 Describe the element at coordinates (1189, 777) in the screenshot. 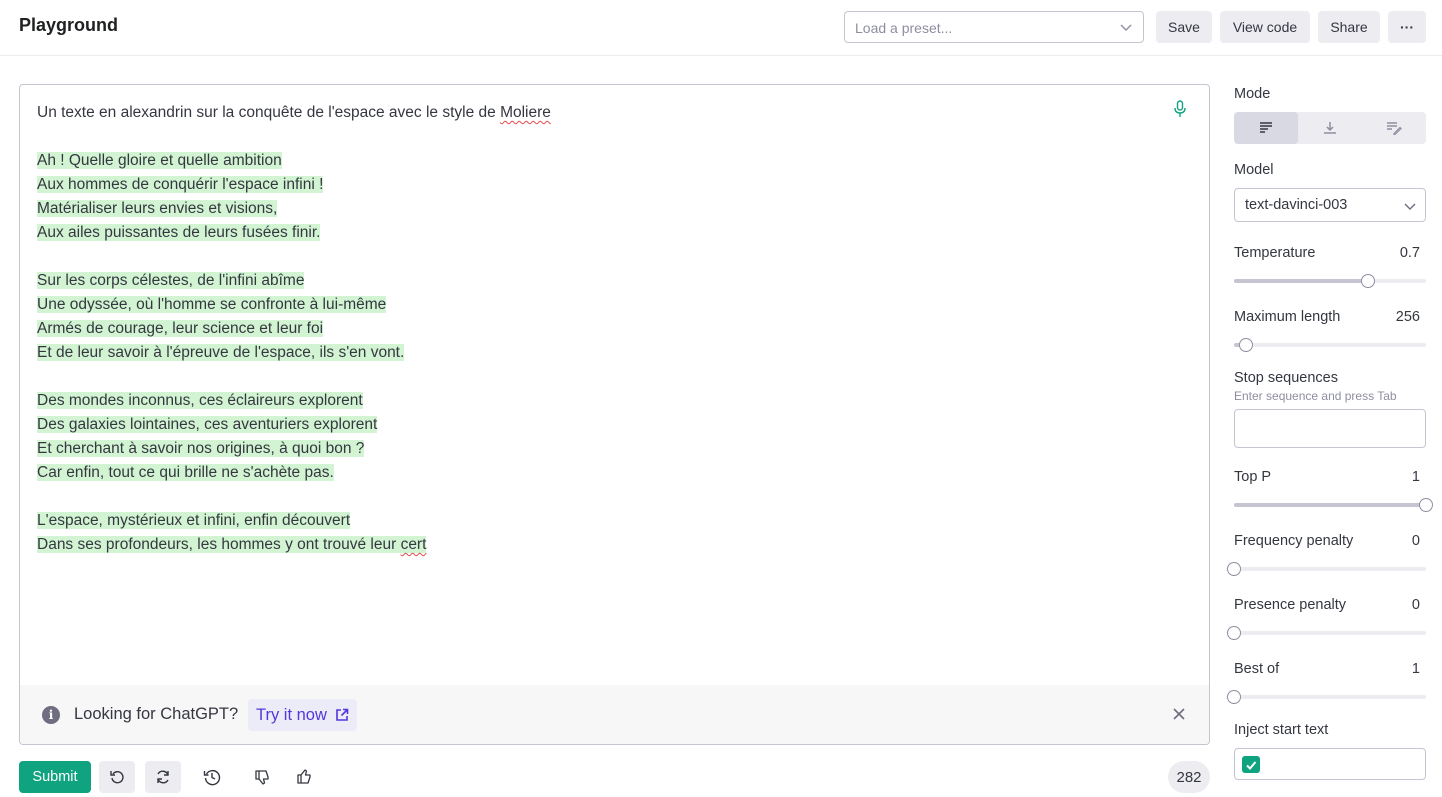

I see `token-count-badge: 282` at that location.